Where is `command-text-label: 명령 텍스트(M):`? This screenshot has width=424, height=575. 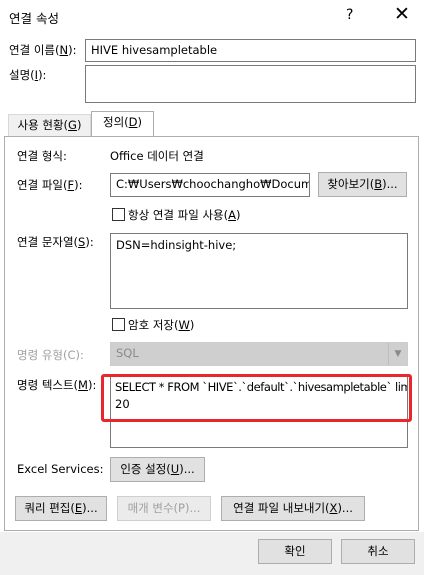 command-text-label: 명령 텍스트(M): is located at coordinates (57, 385).